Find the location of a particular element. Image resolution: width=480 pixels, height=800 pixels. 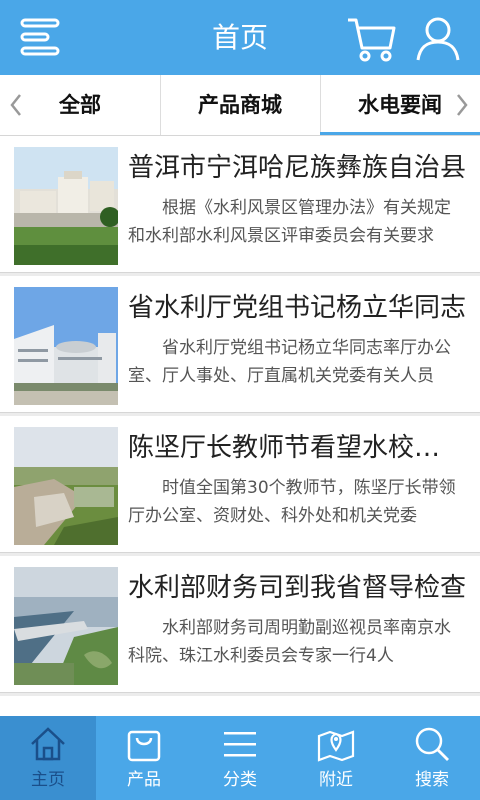

nav-products-label: 产品 is located at coordinates (144, 780).